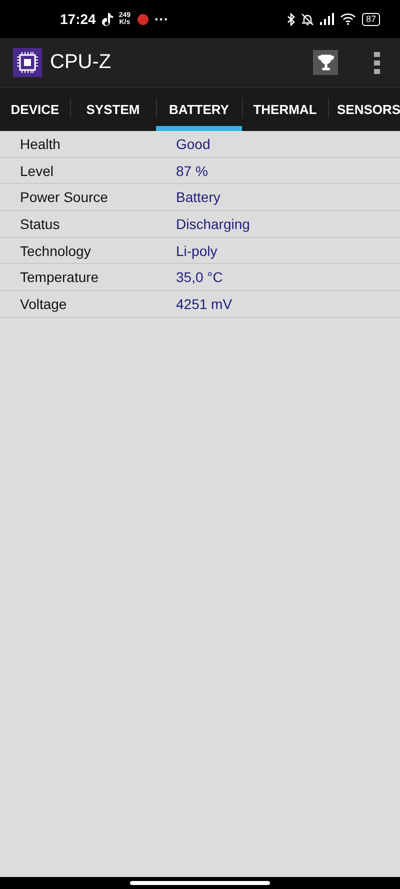  Describe the element at coordinates (81, 62) in the screenshot. I see `app-title: CPU-Z` at that location.